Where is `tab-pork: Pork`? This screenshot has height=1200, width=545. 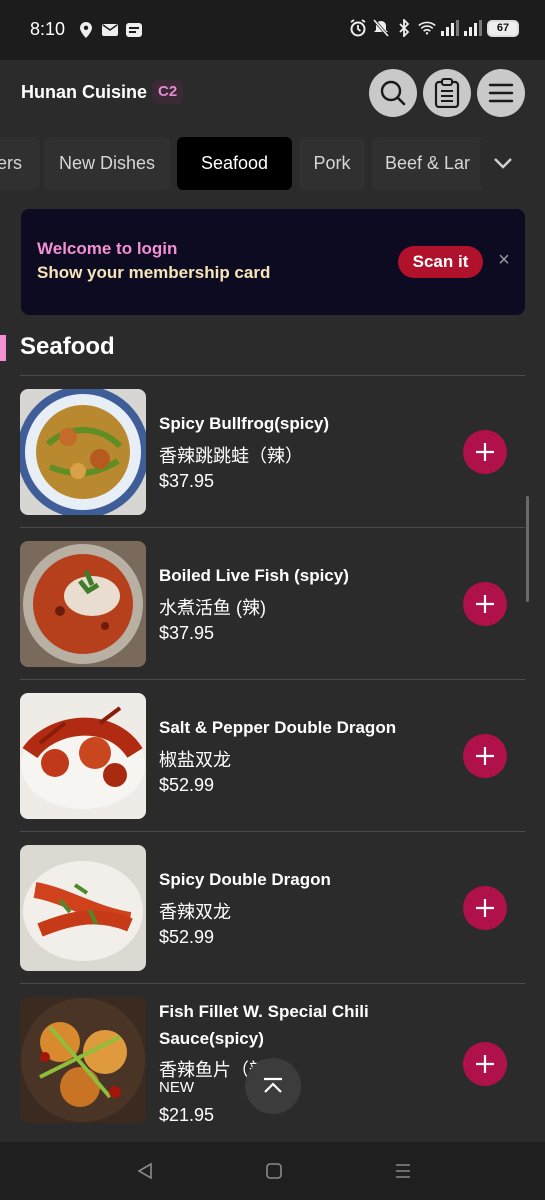
tab-pork: Pork is located at coordinates (332, 163).